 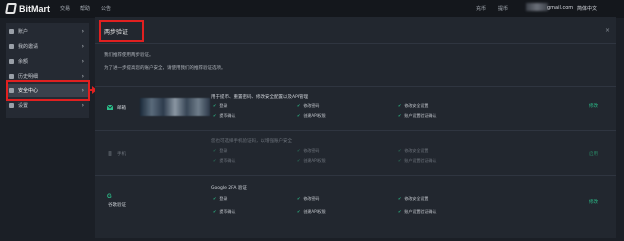 What do you see at coordinates (587, 8) in the screenshot?
I see `language-selector: 简体中文` at bounding box center [587, 8].